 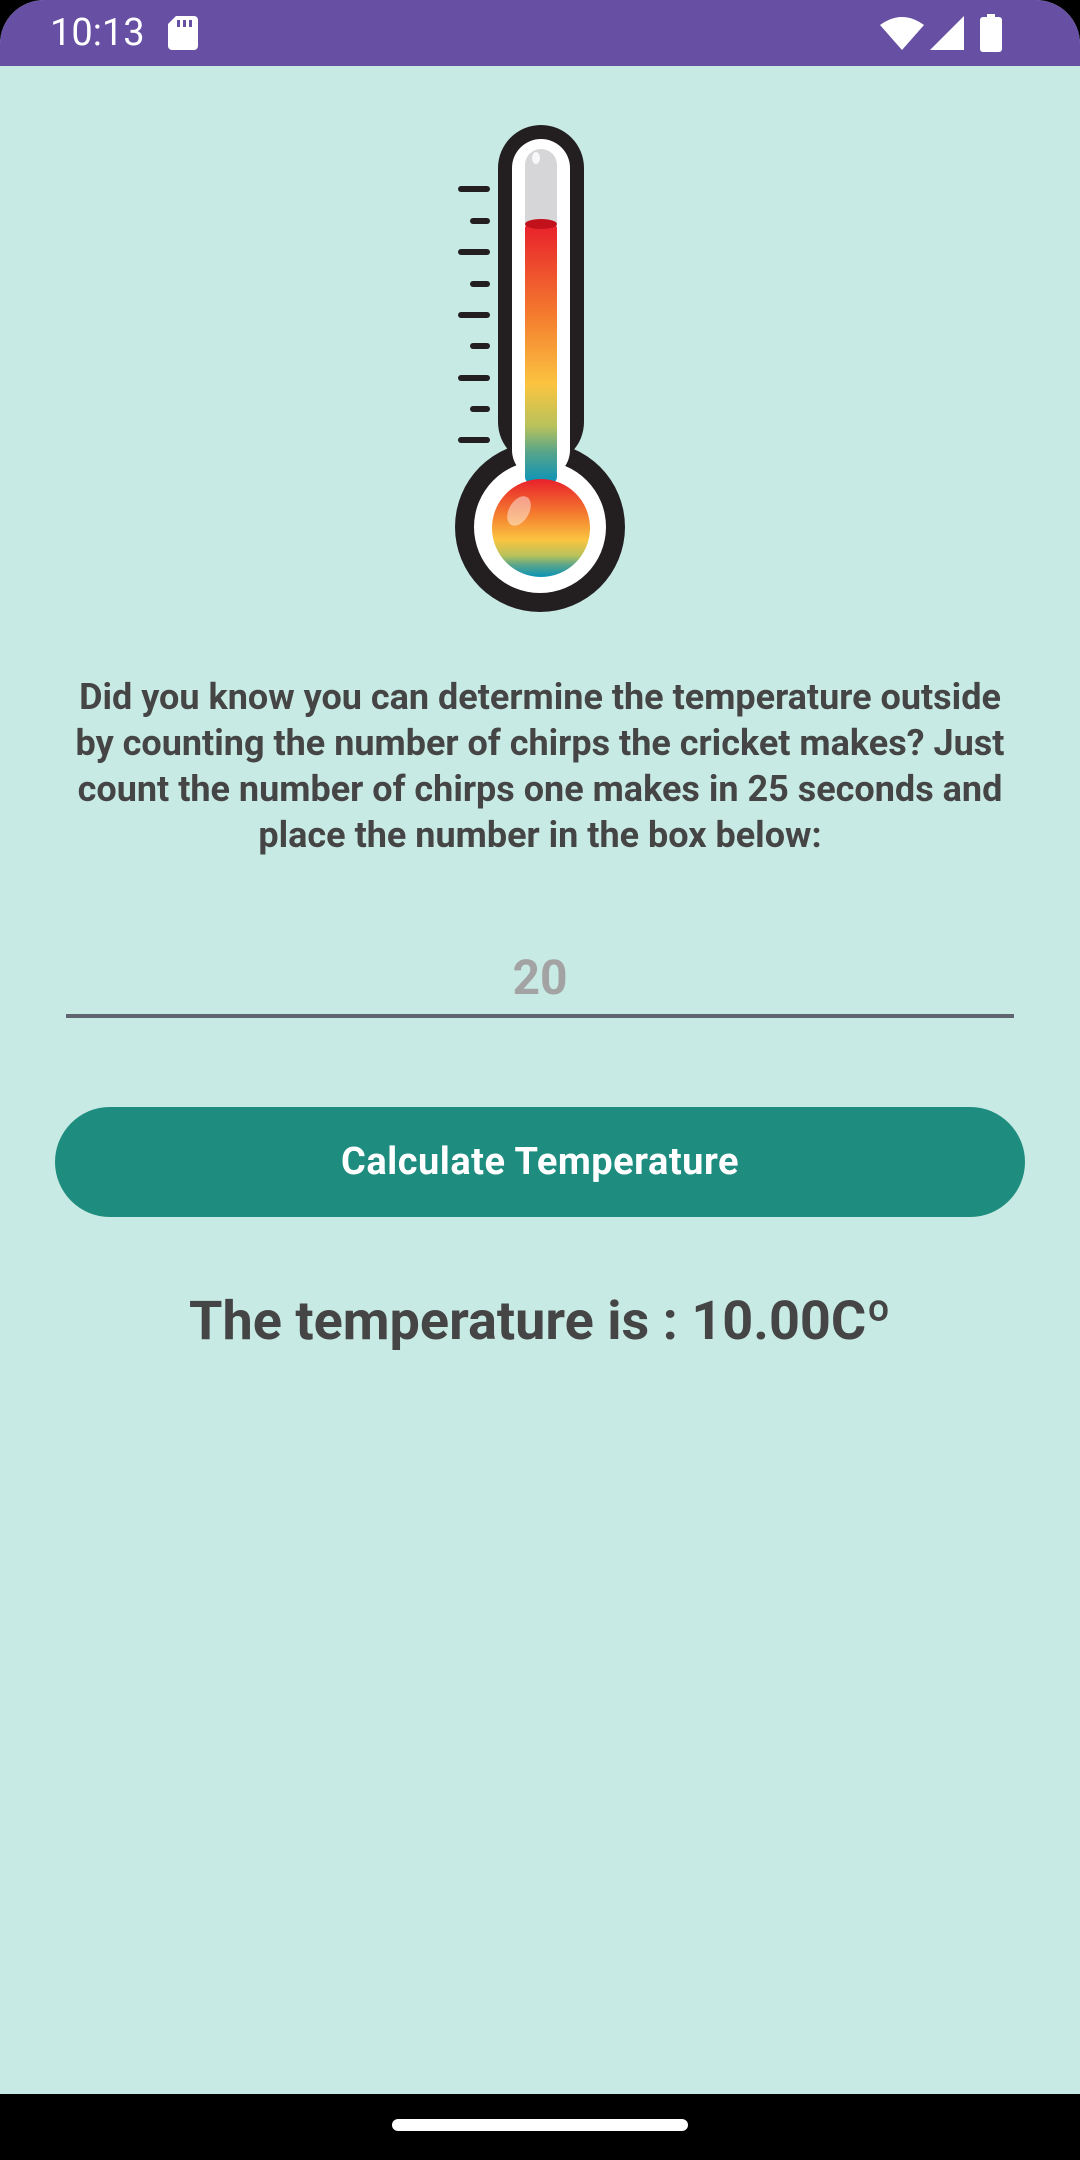 What do you see at coordinates (540, 2125) in the screenshot?
I see `home-gesture-handle` at bounding box center [540, 2125].